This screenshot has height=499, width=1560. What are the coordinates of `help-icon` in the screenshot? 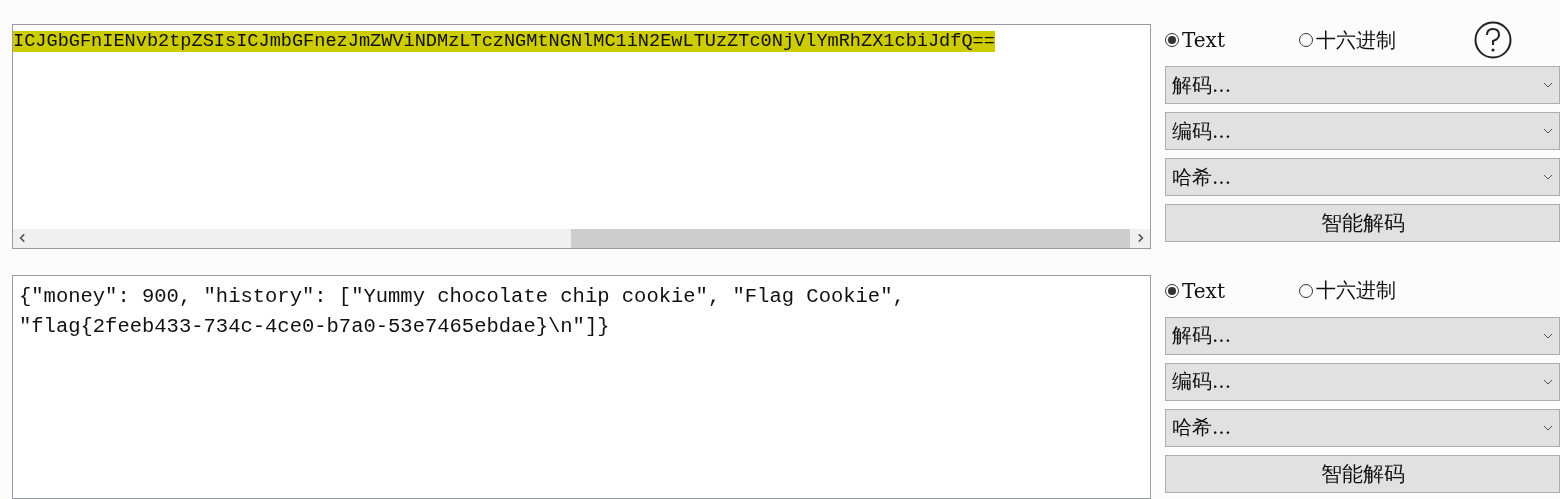 It's located at (1493, 40).